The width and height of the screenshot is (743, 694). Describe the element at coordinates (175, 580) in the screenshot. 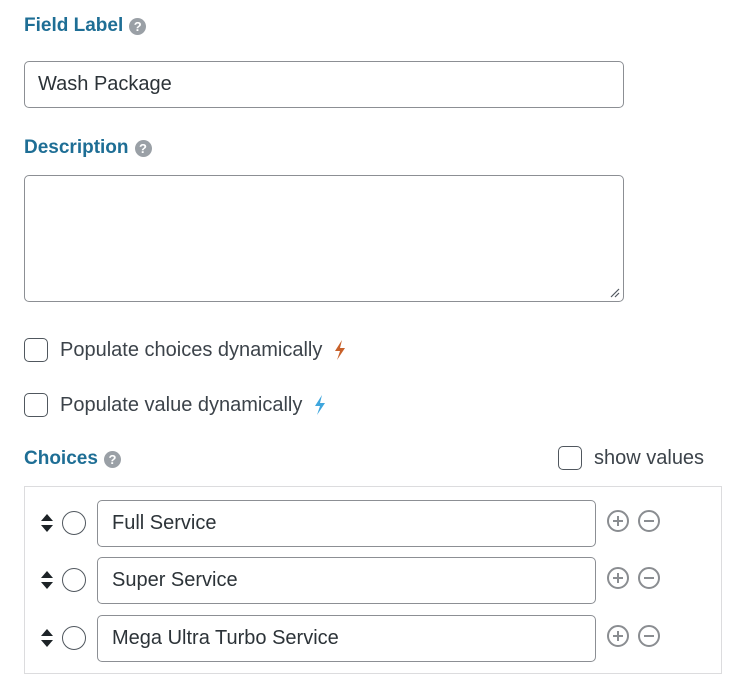

I see `choice-label: Super Service` at that location.